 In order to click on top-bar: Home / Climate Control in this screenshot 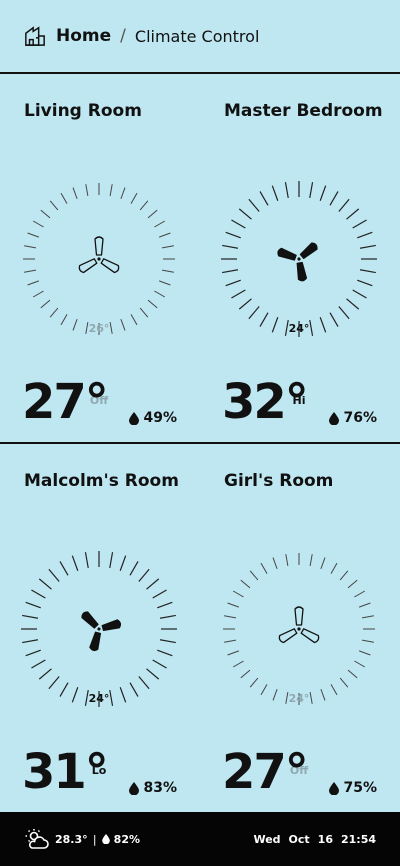, I will do `click(200, 37)`.